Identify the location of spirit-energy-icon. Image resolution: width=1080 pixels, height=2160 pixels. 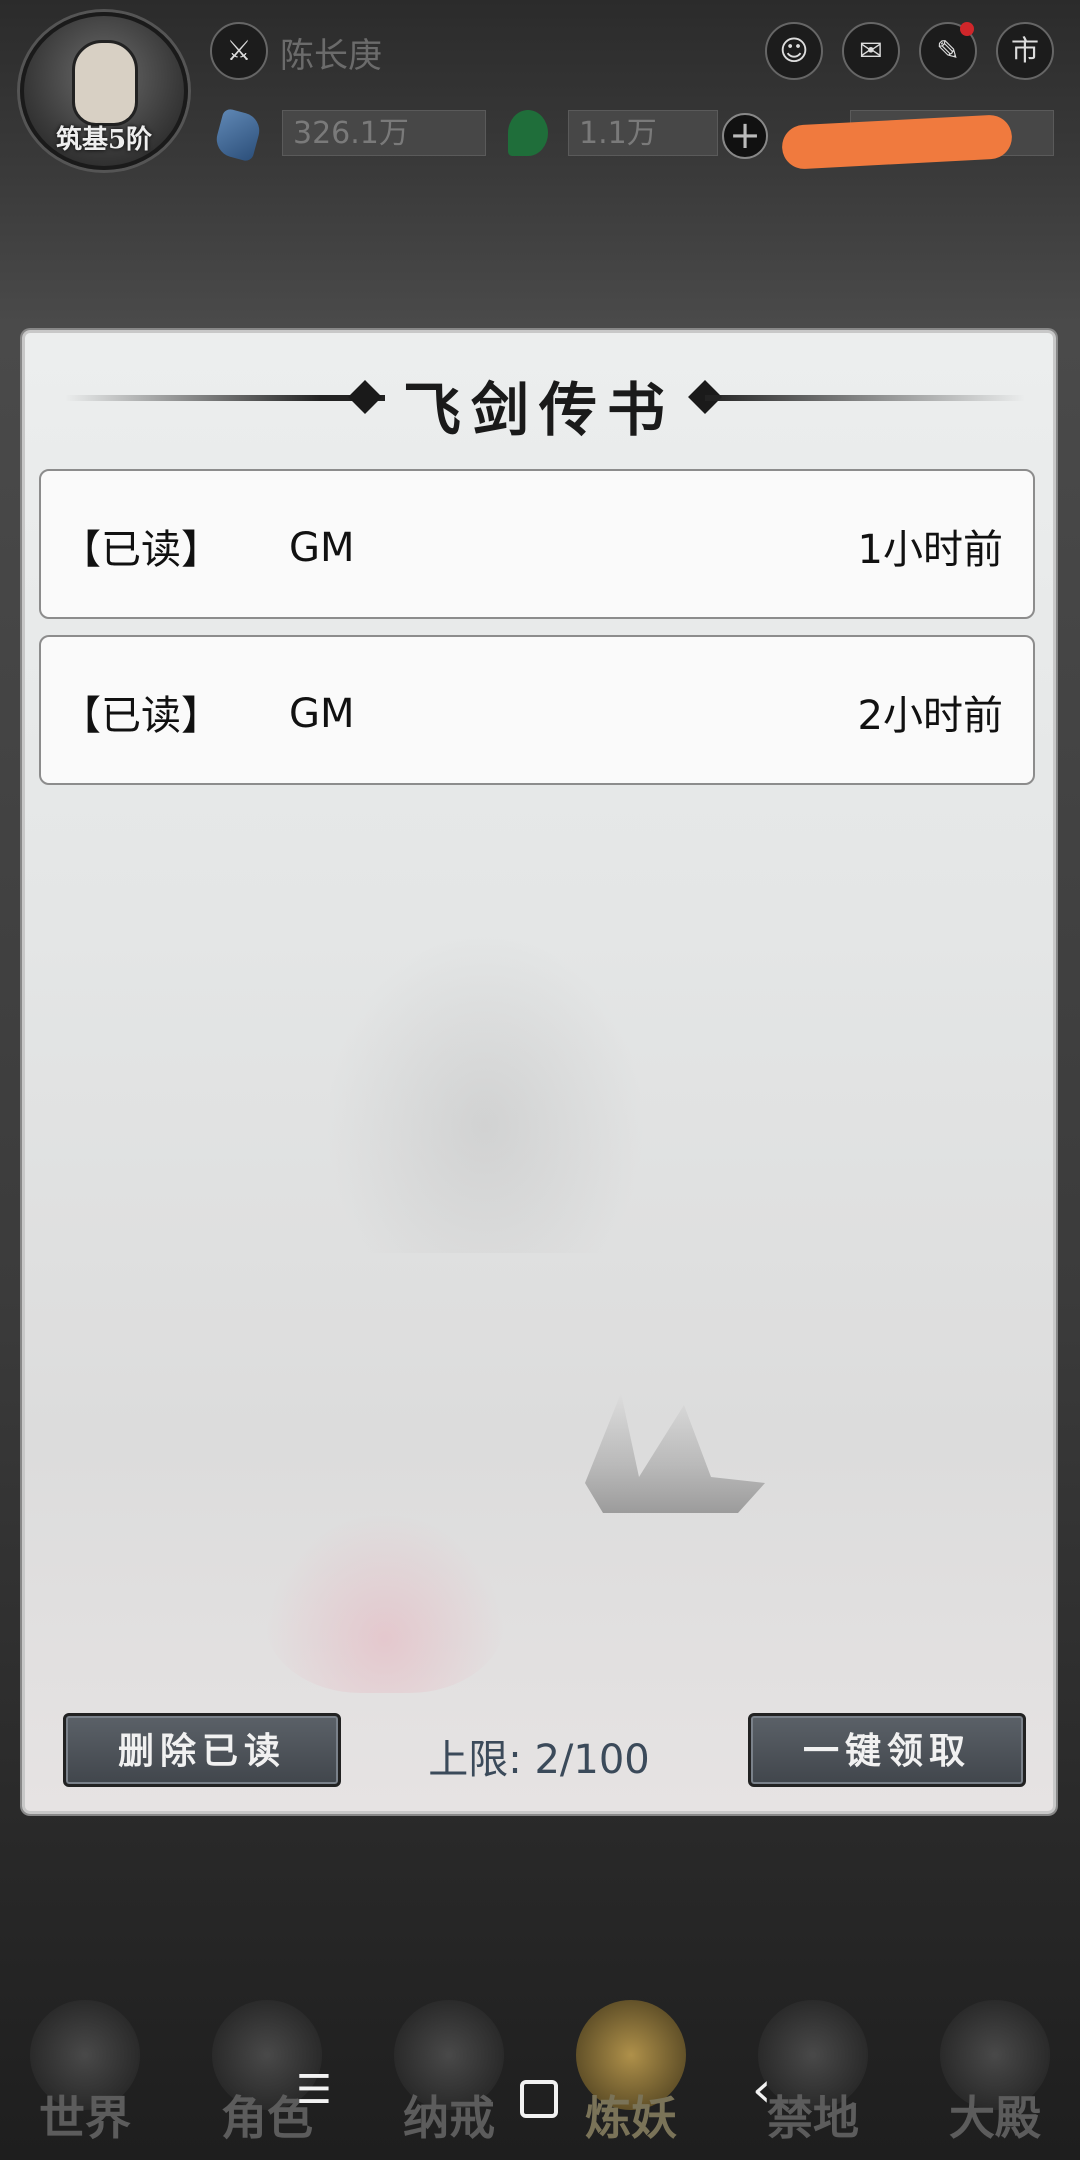
(528, 133).